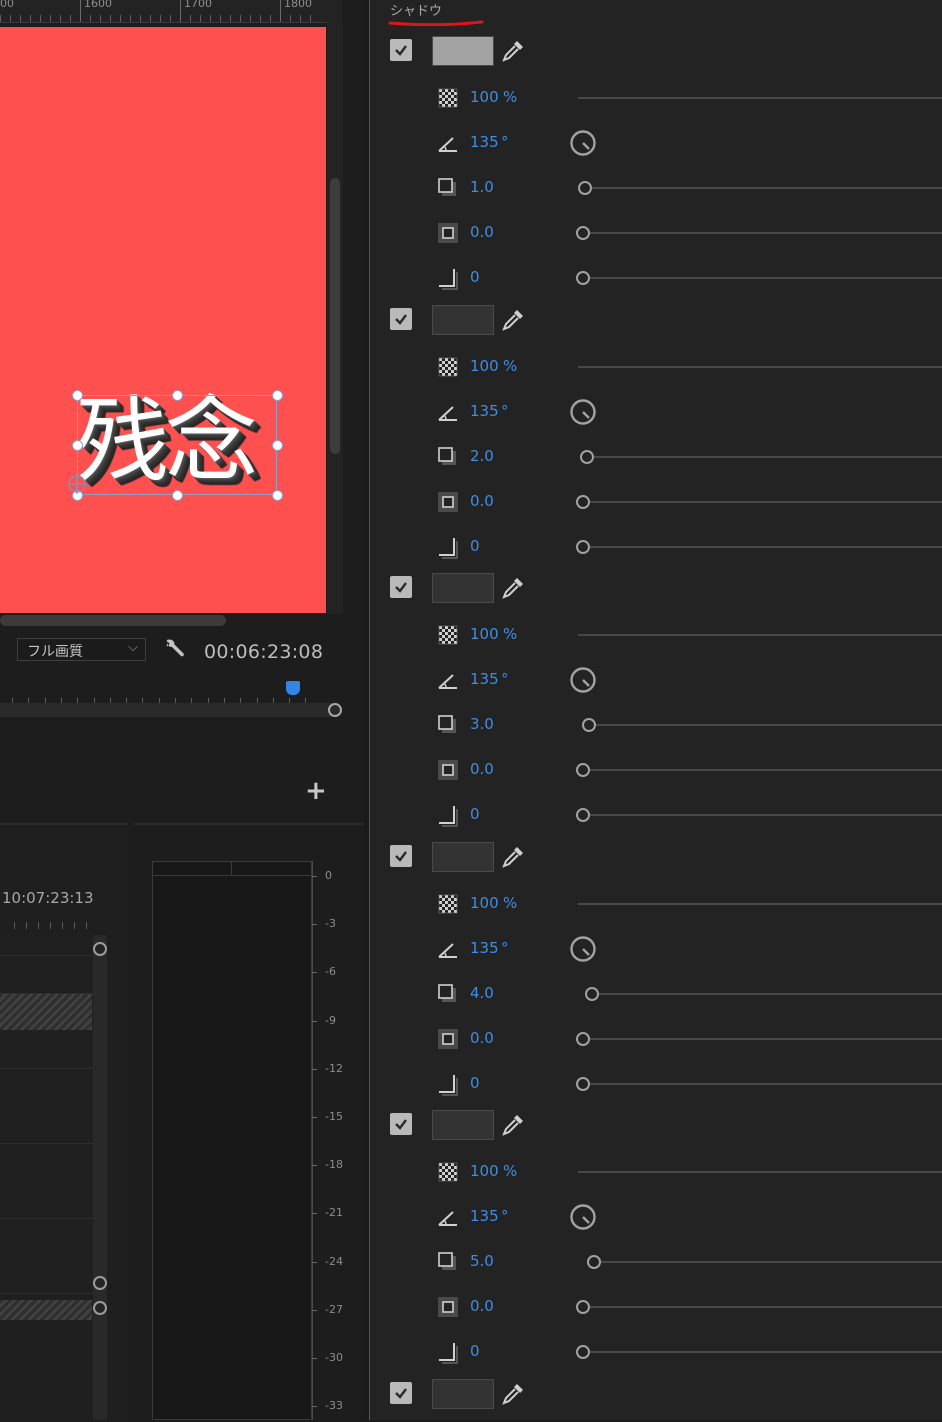 The height and width of the screenshot is (1422, 942). Describe the element at coordinates (77, 484) in the screenshot. I see `anchor-point-icon` at that location.